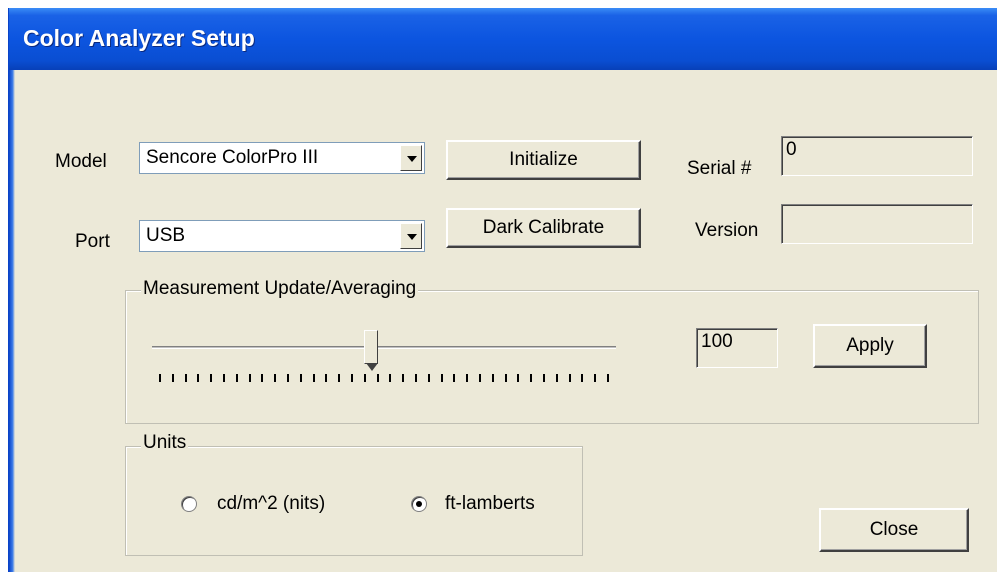 The image size is (997, 572). Describe the element at coordinates (92, 241) in the screenshot. I see `port-label: Port` at that location.